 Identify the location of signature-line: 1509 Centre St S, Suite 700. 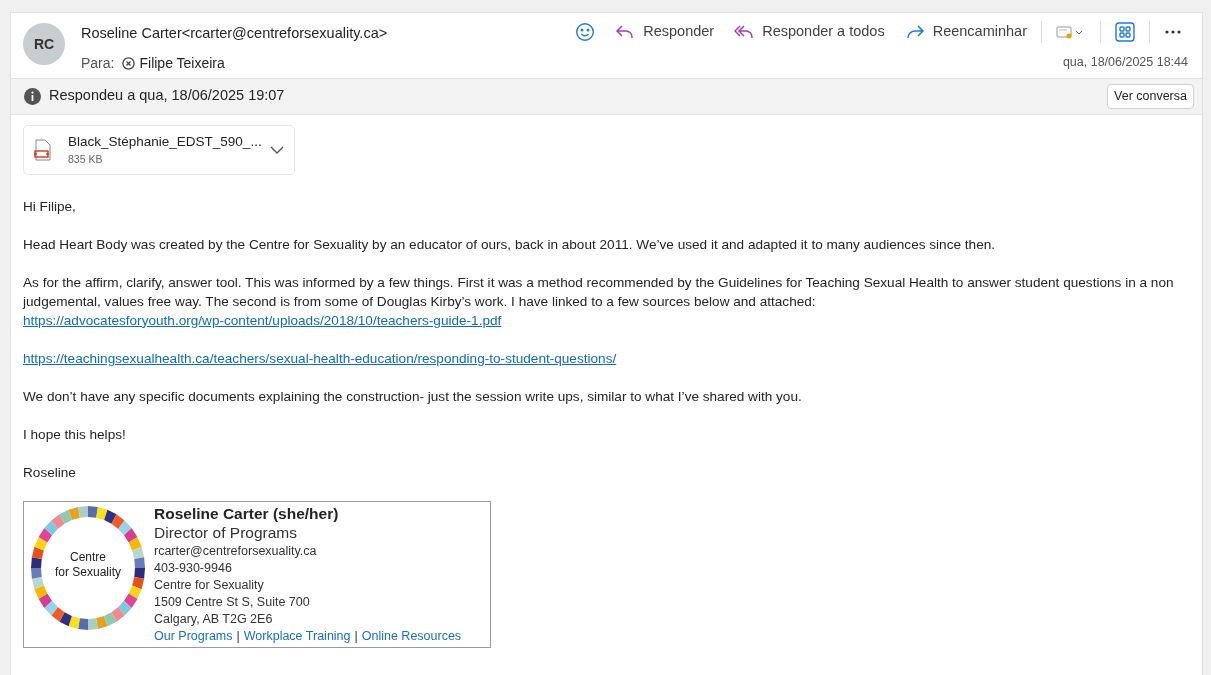
(232, 602).